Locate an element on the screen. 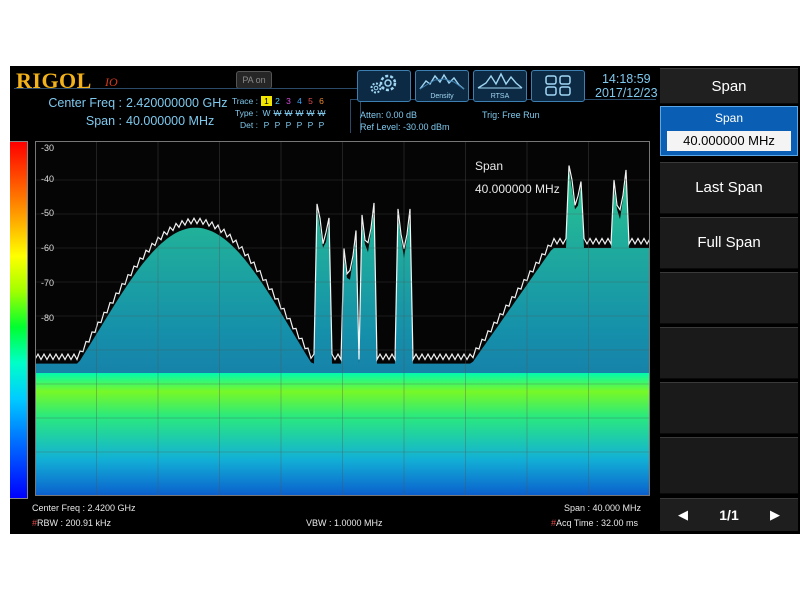 Image resolution: width=800 pixels, height=600 pixels. acq-time-value: Acq Time : 32.00 ms is located at coordinates (597, 523).